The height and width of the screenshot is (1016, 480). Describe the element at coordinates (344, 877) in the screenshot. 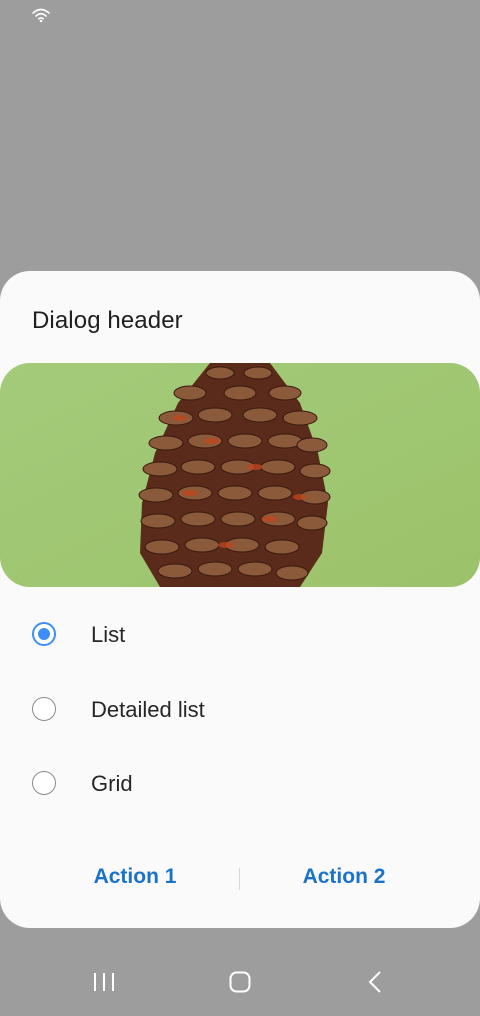

I see `action-2-button: Action 2` at that location.